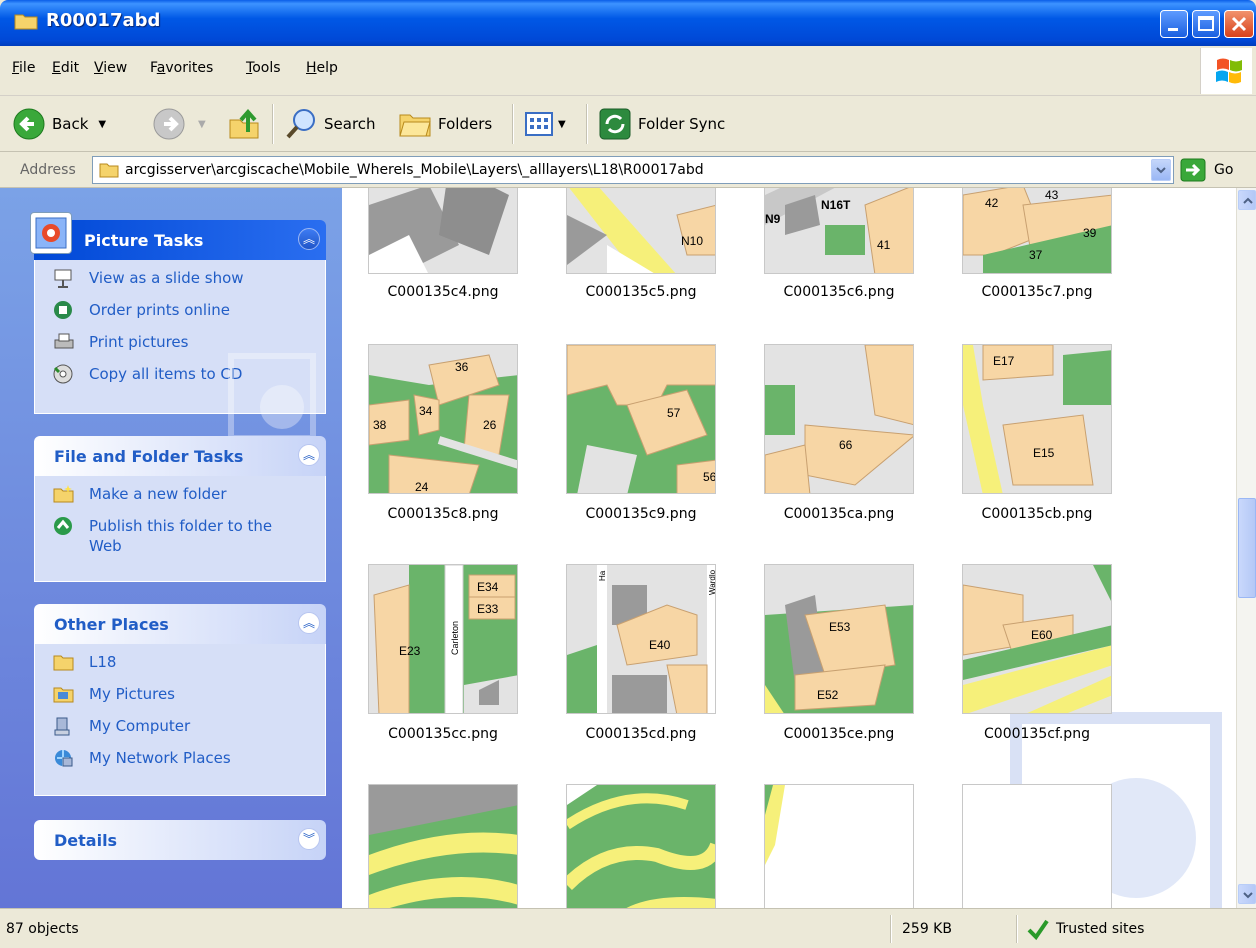 Image resolution: width=1256 pixels, height=948 pixels. Describe the element at coordinates (839, 639) in the screenshot. I see `thumbnail-ce: E53 E52` at that location.